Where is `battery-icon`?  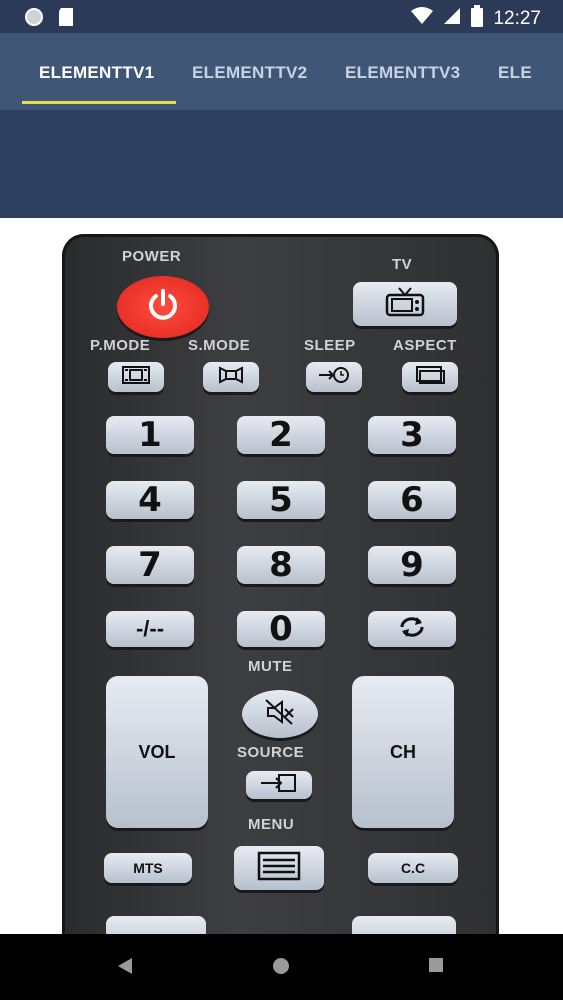 battery-icon is located at coordinates (477, 19).